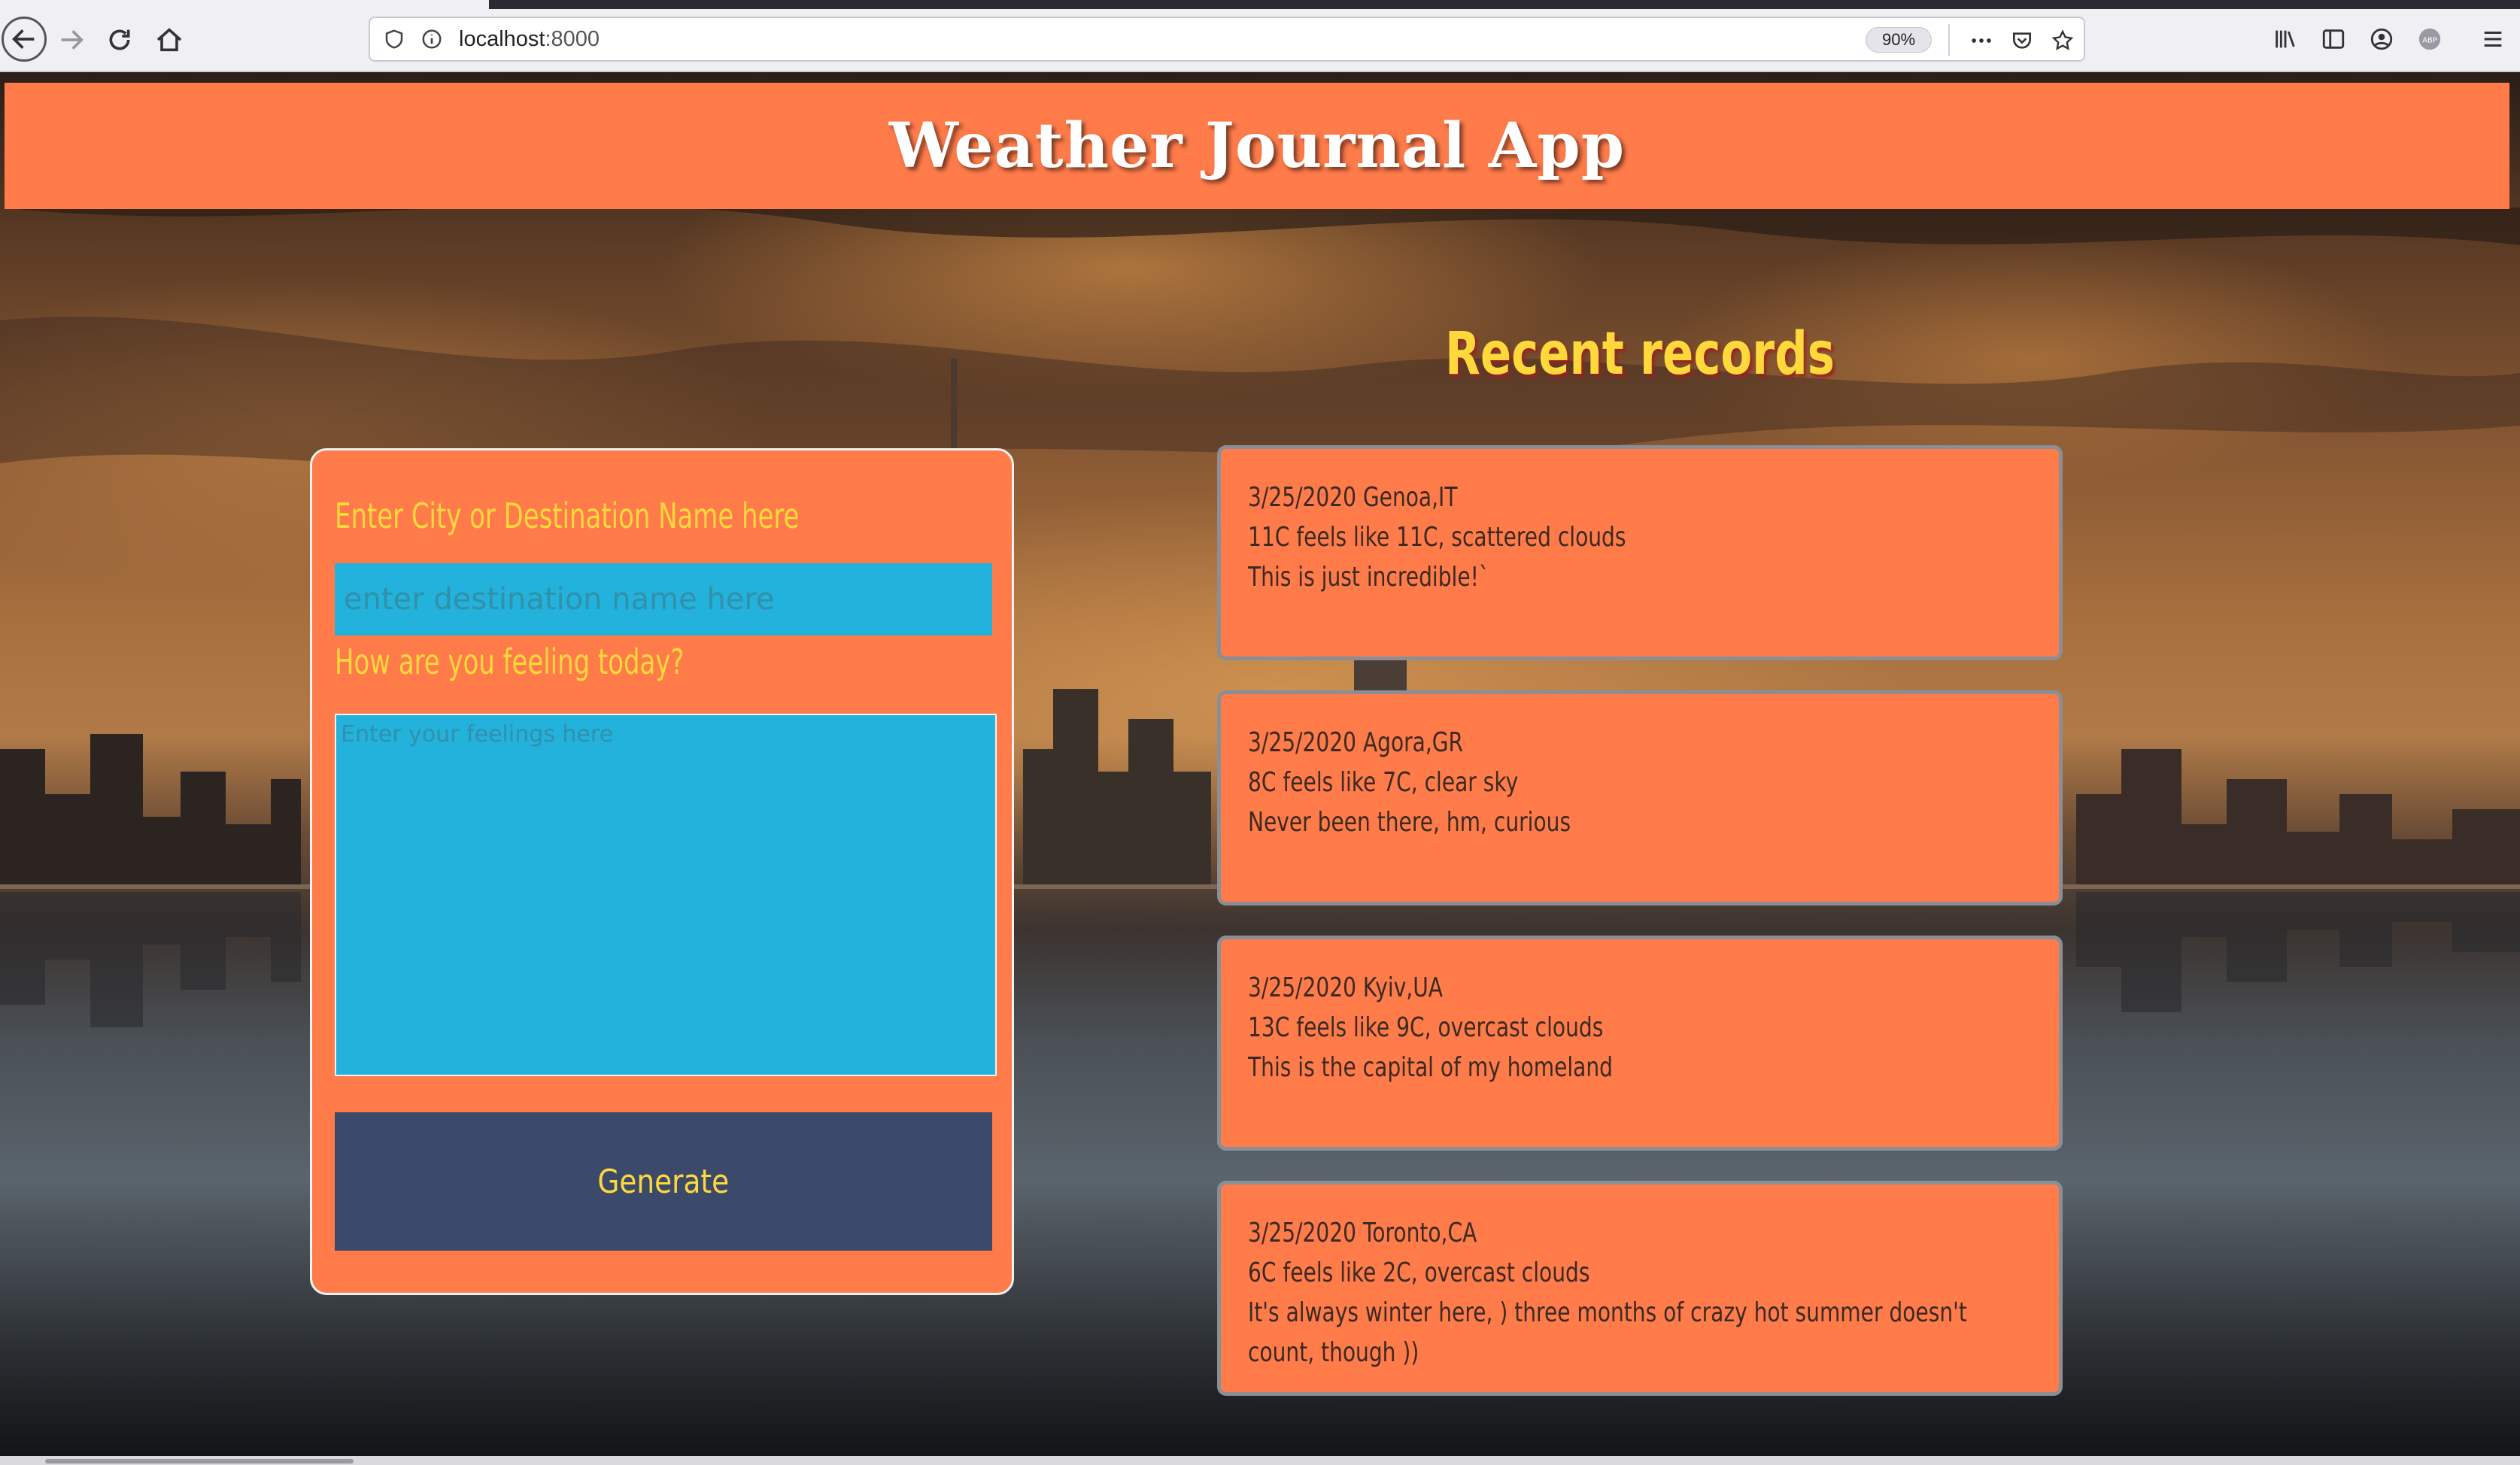  What do you see at coordinates (1426, 1027) in the screenshot?
I see `record-weather: 13C feels like 9C, overcast clouds` at bounding box center [1426, 1027].